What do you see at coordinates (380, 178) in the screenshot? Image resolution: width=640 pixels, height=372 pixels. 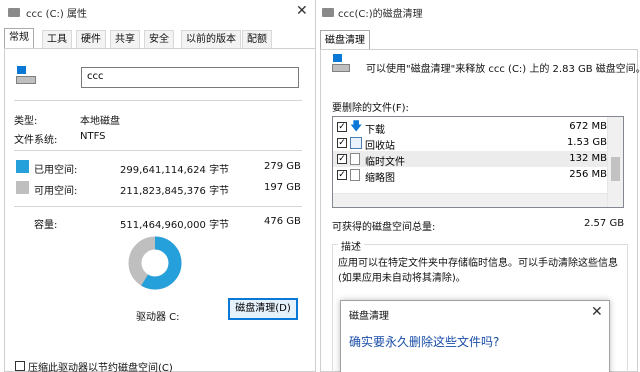 I see `file-name: 缩略图` at bounding box center [380, 178].